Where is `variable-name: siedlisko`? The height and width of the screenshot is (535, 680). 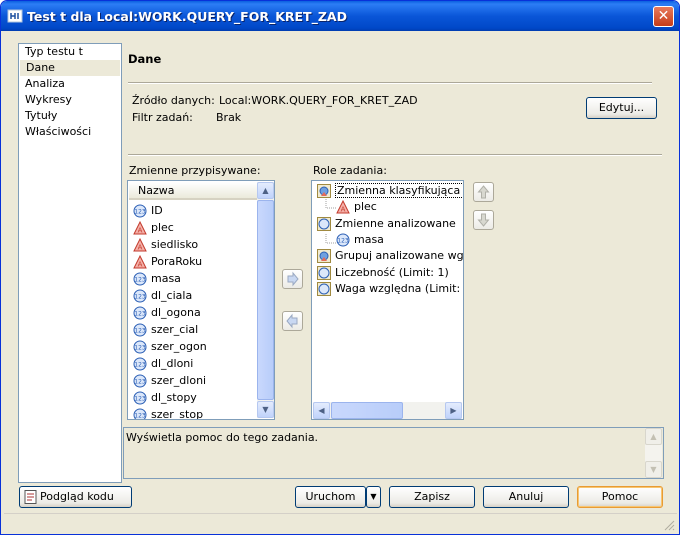
variable-name: siedlisko is located at coordinates (175, 244).